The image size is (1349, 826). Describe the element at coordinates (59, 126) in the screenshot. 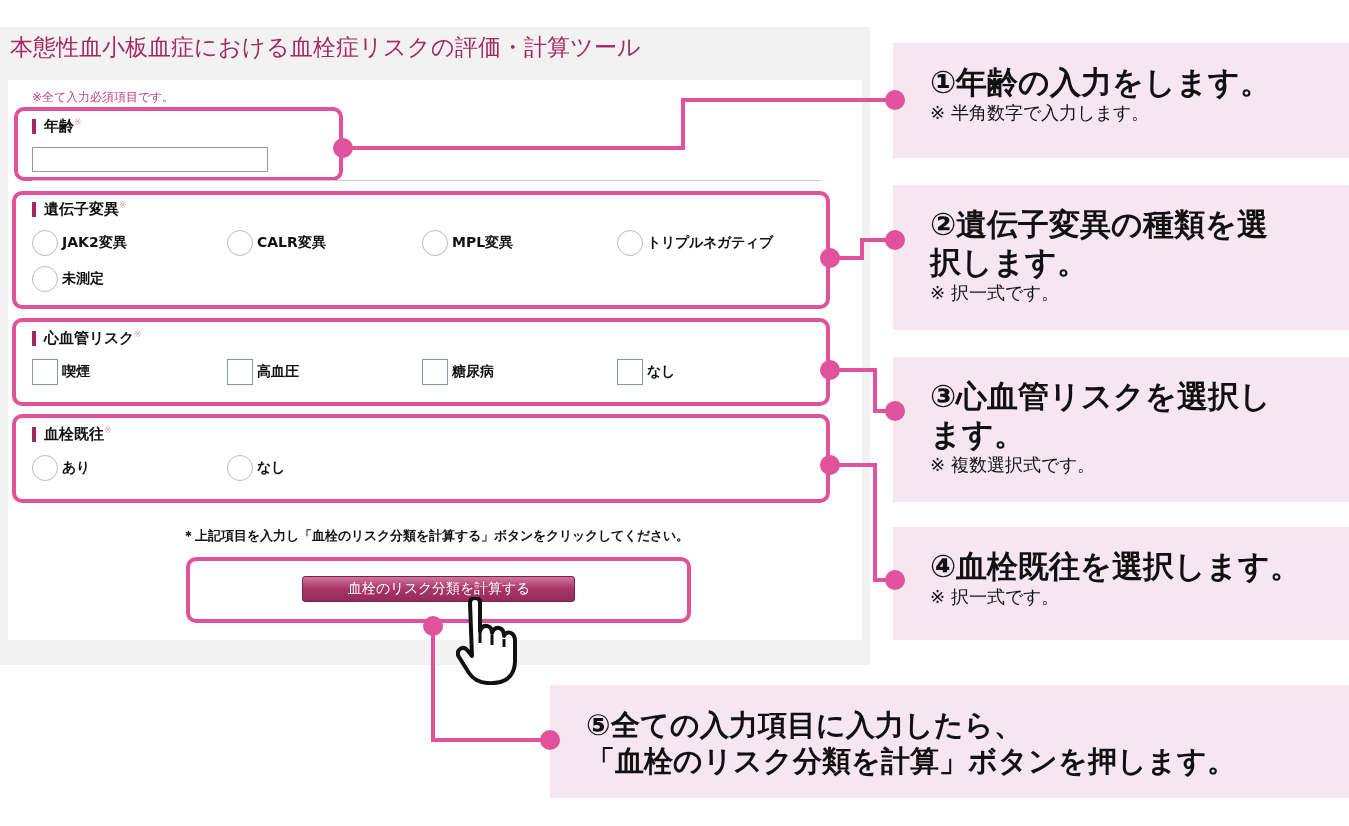

I see `field-label: 年齢` at that location.